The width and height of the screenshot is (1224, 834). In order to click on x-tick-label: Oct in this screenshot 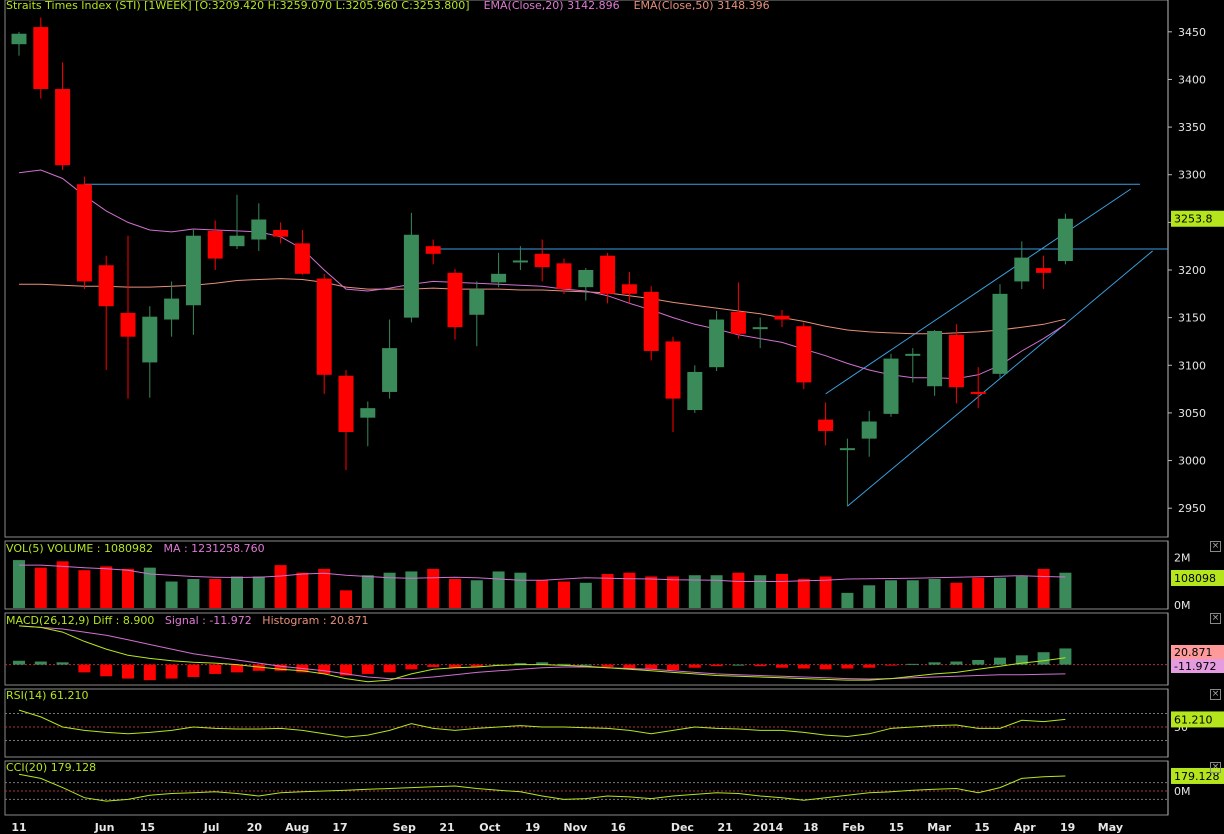, I will do `click(489, 827)`.